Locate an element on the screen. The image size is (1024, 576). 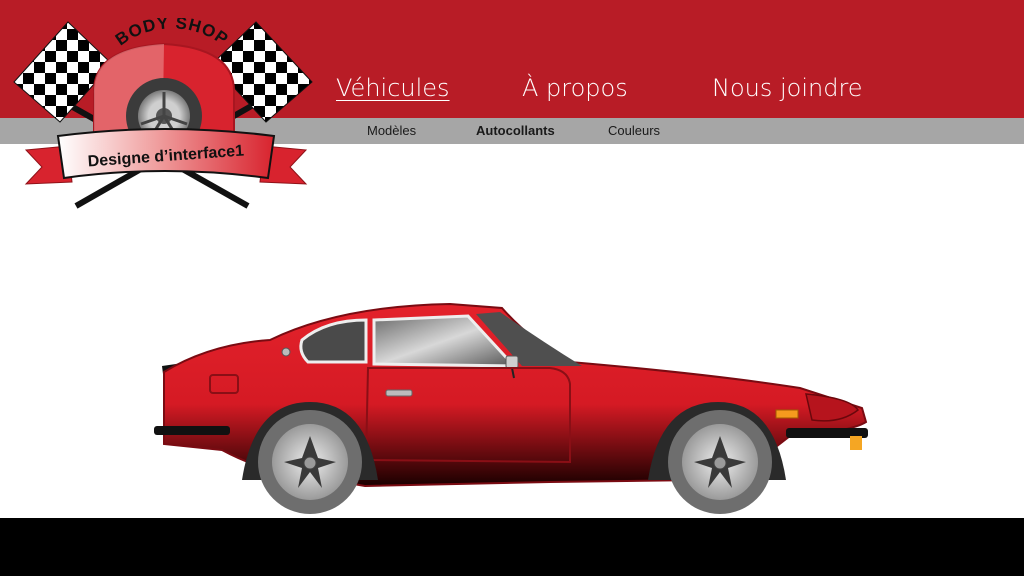
nav-nous-joindre-link: Nous joindre is located at coordinates (787, 88).